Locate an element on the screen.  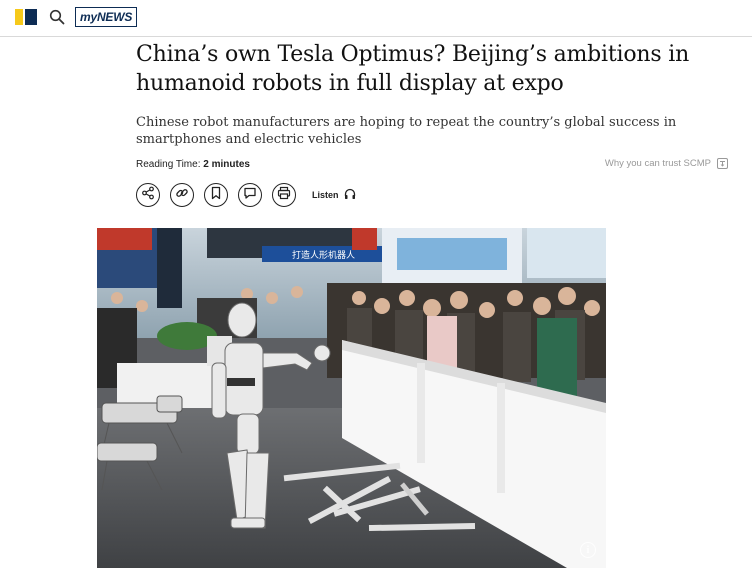
listen-button: Listen is located at coordinates (334, 195).